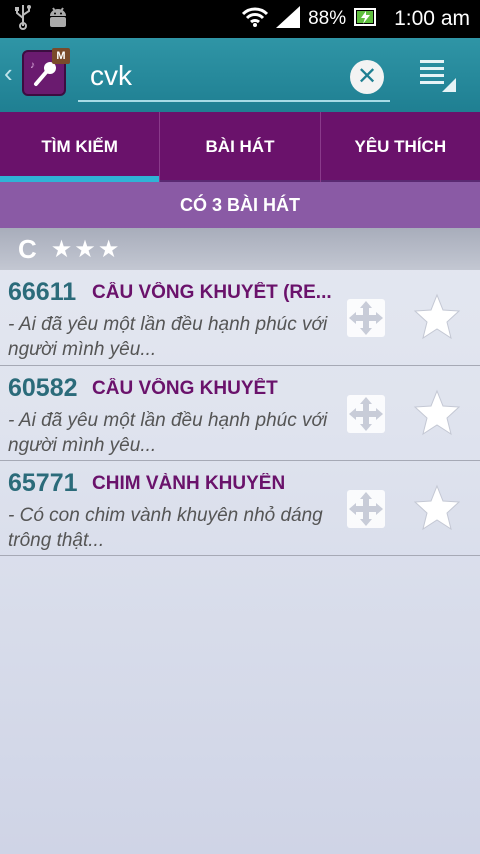 The image size is (480, 854). What do you see at coordinates (449, 85) in the screenshot?
I see `dropdown-corner-icon` at bounding box center [449, 85].